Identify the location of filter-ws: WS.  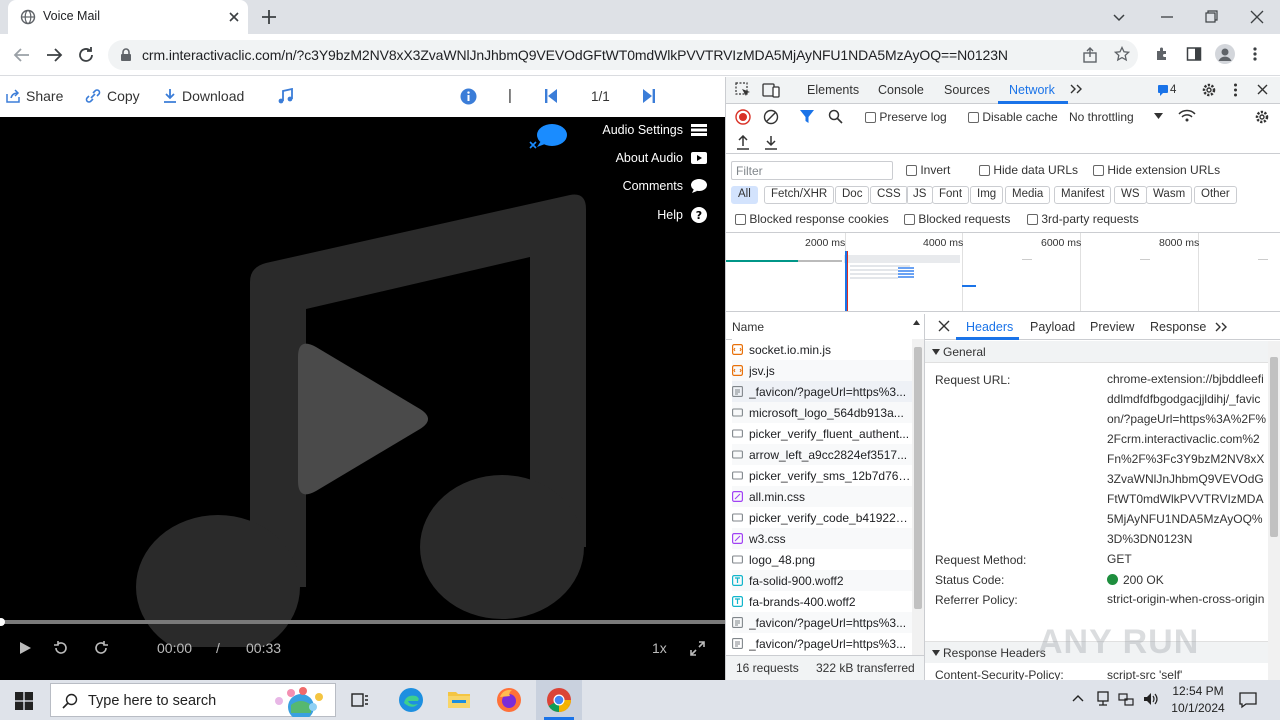
(1130, 195).